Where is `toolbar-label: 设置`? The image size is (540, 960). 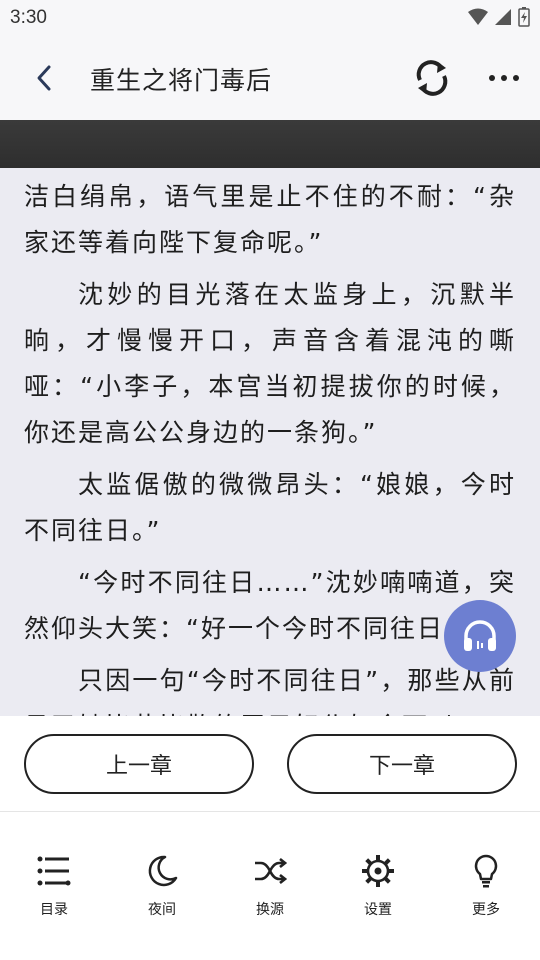
toolbar-label: 设置 is located at coordinates (378, 910).